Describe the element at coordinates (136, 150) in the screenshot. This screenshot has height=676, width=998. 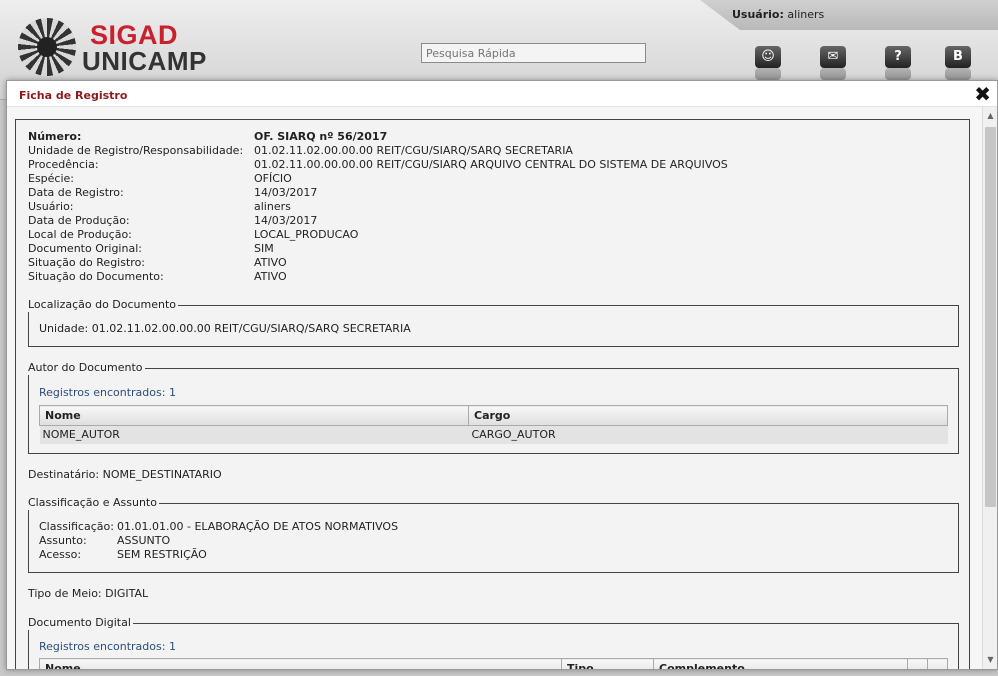
I see `field-label: Unidade de Registro/Responsabilidade:` at that location.